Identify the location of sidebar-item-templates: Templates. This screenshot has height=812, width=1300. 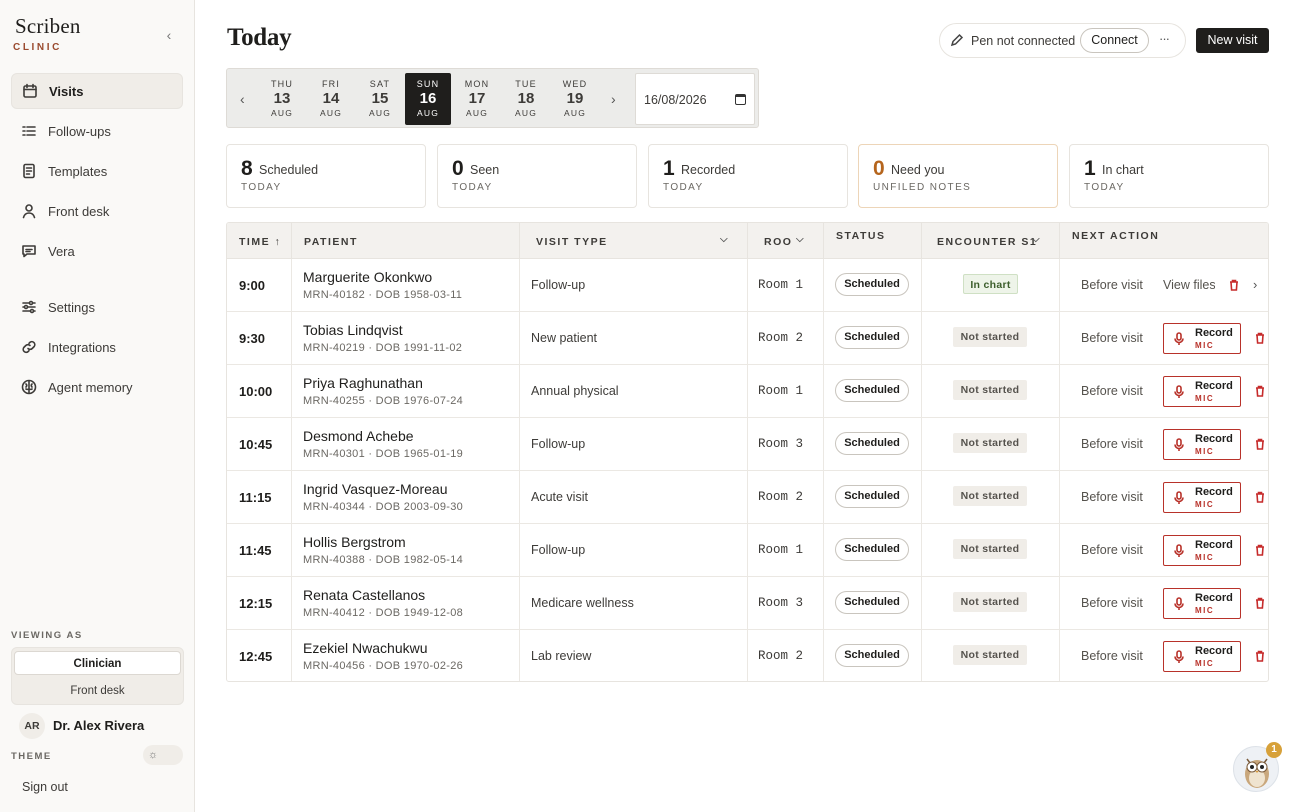
(97, 171).